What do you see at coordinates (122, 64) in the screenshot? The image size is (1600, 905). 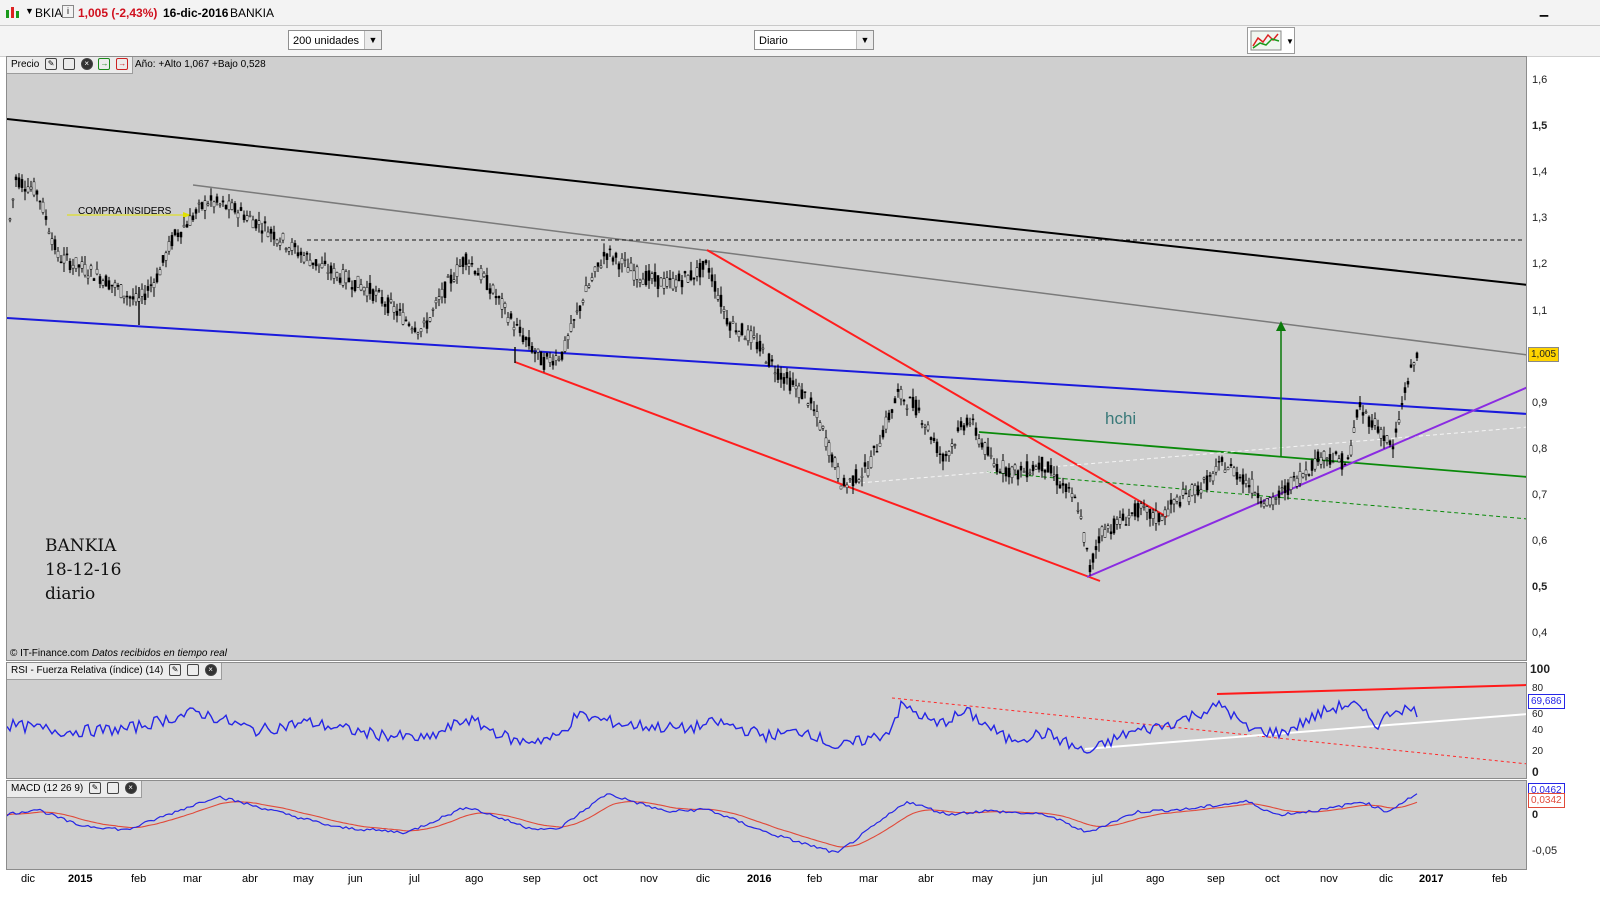 I see `remove-icon: →` at bounding box center [122, 64].